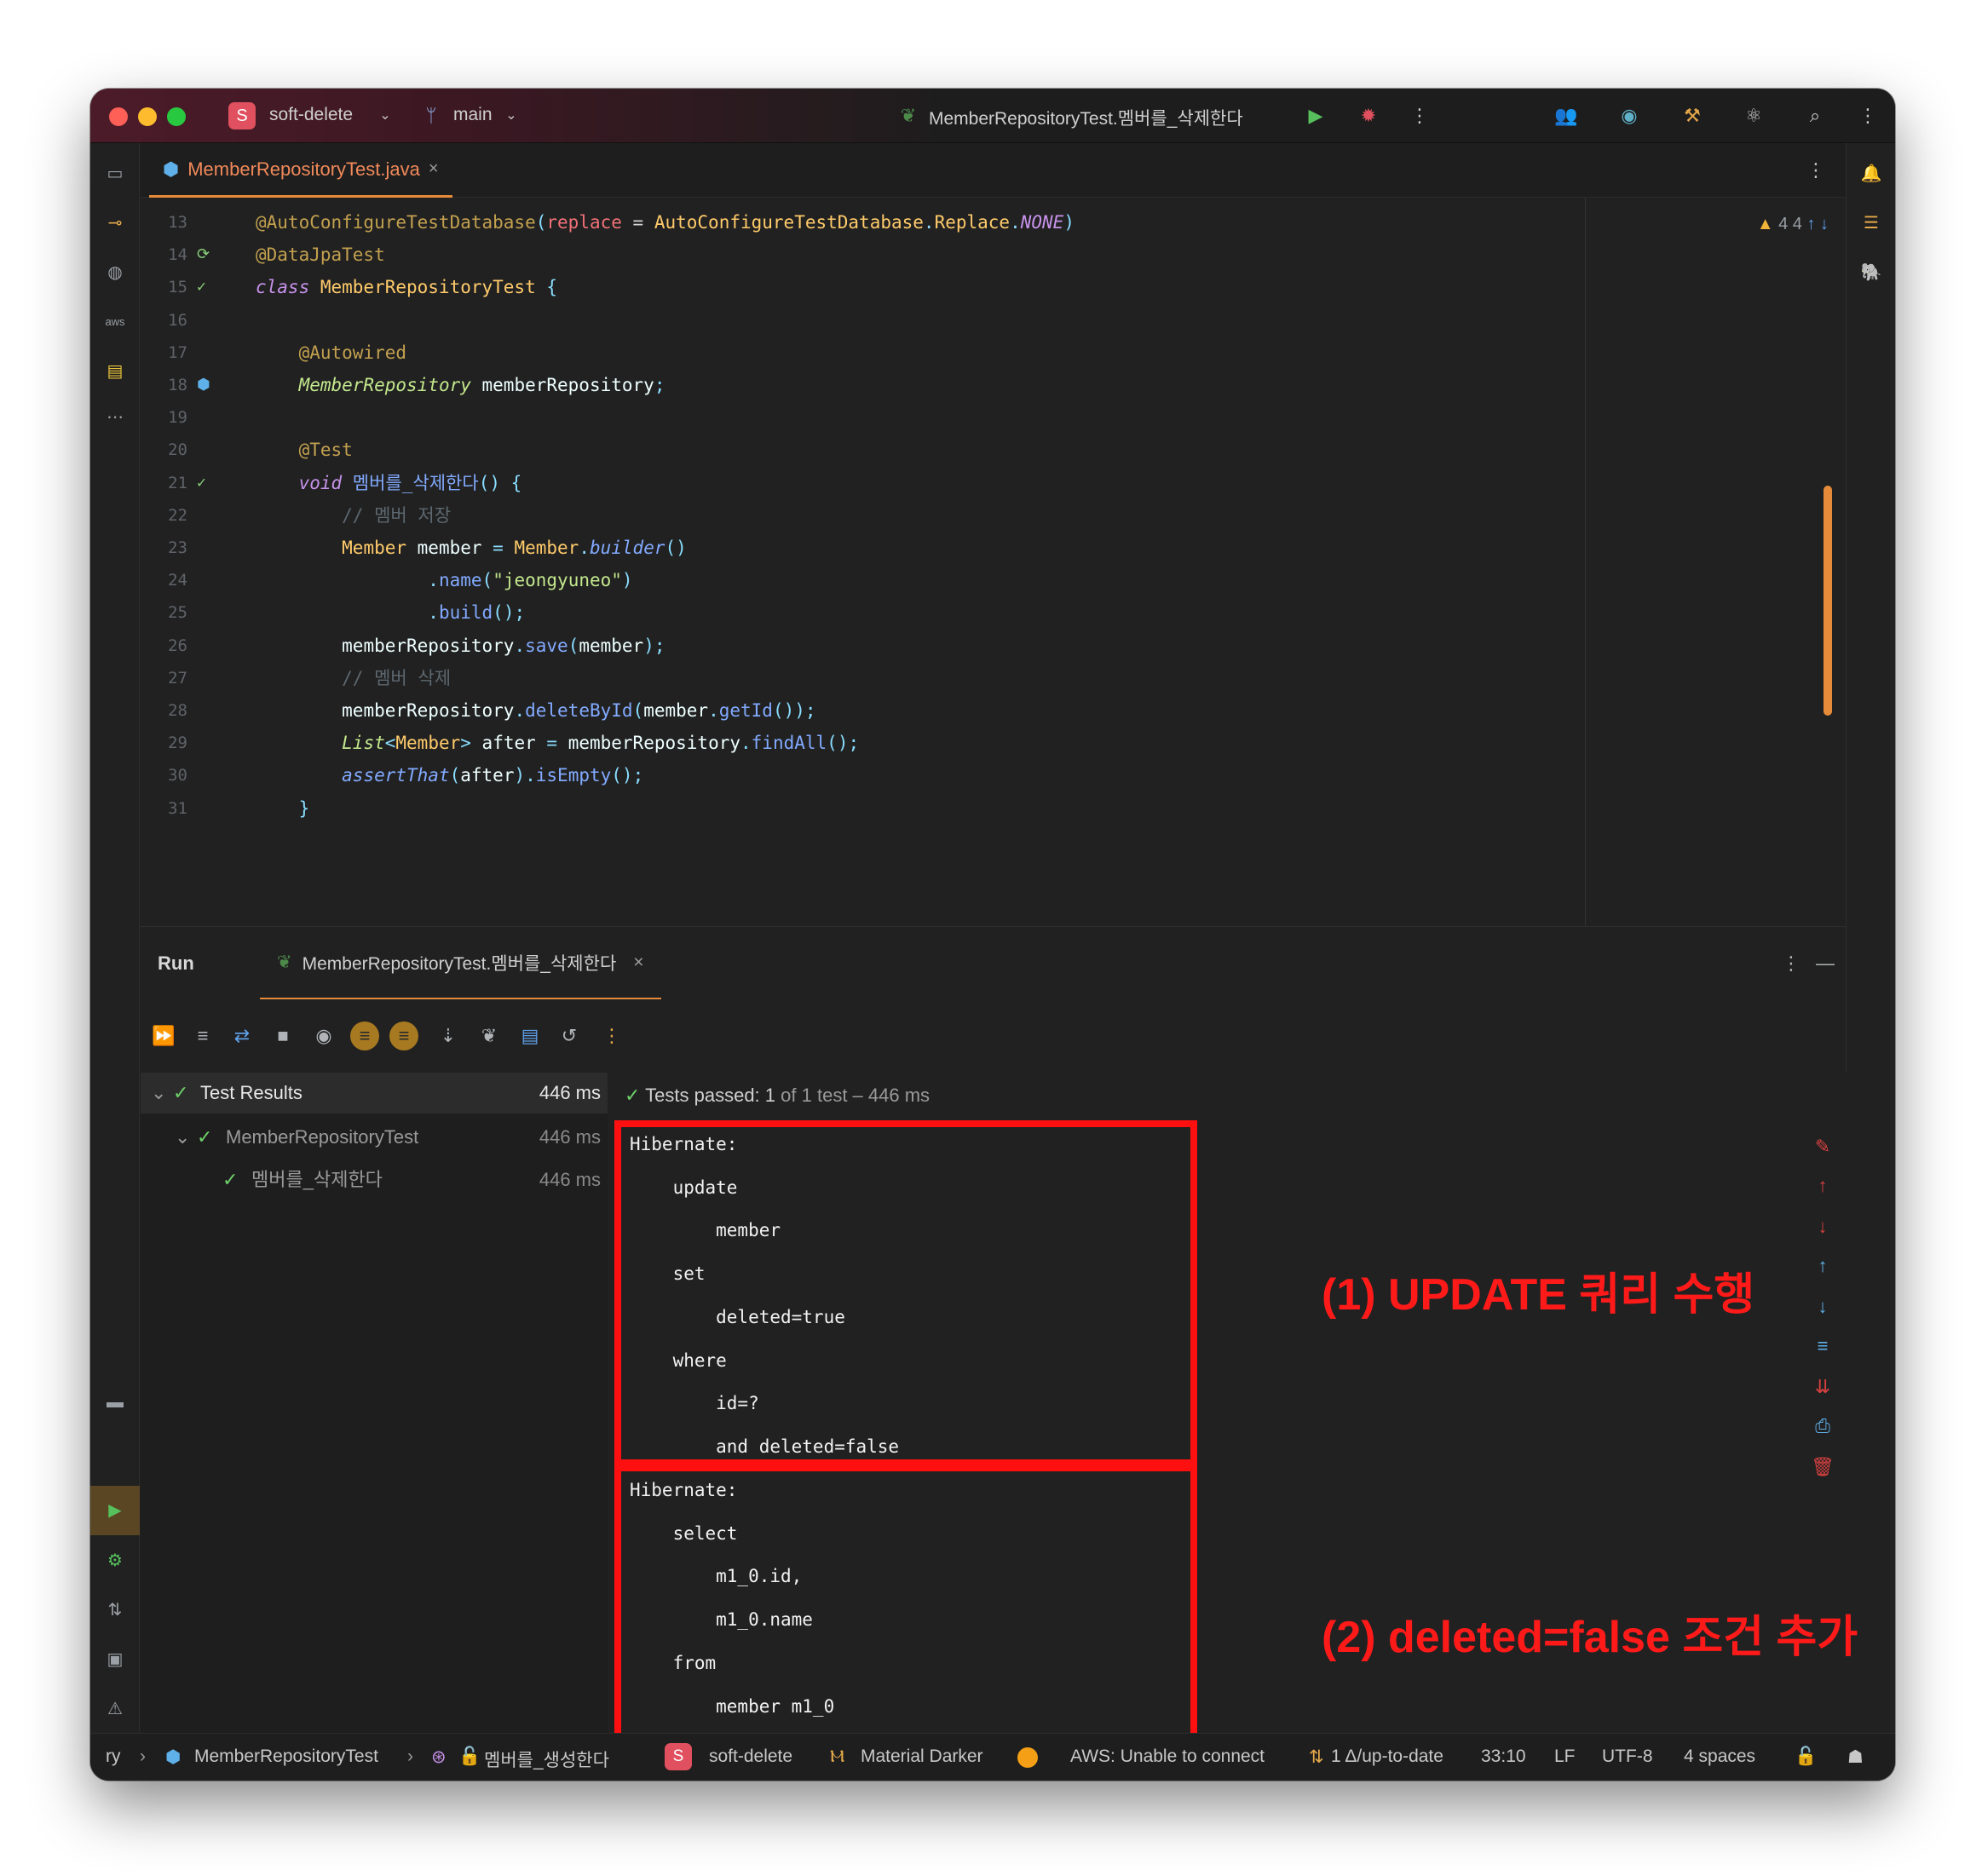  Describe the element at coordinates (323, 1035) in the screenshot. I see `show-passed-icon: ◉` at that location.